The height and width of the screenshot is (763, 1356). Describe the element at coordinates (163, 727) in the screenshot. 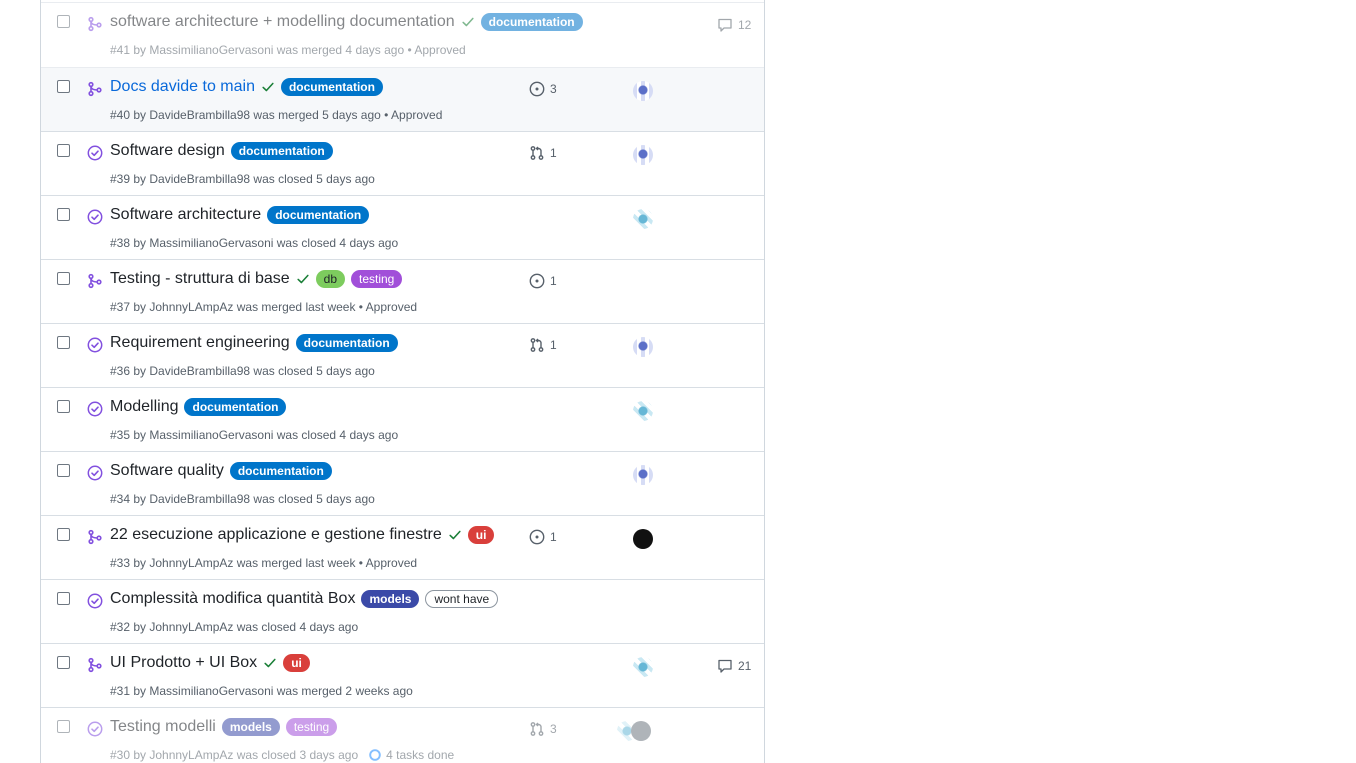

I see `pr-title-link: Testing modelli` at that location.